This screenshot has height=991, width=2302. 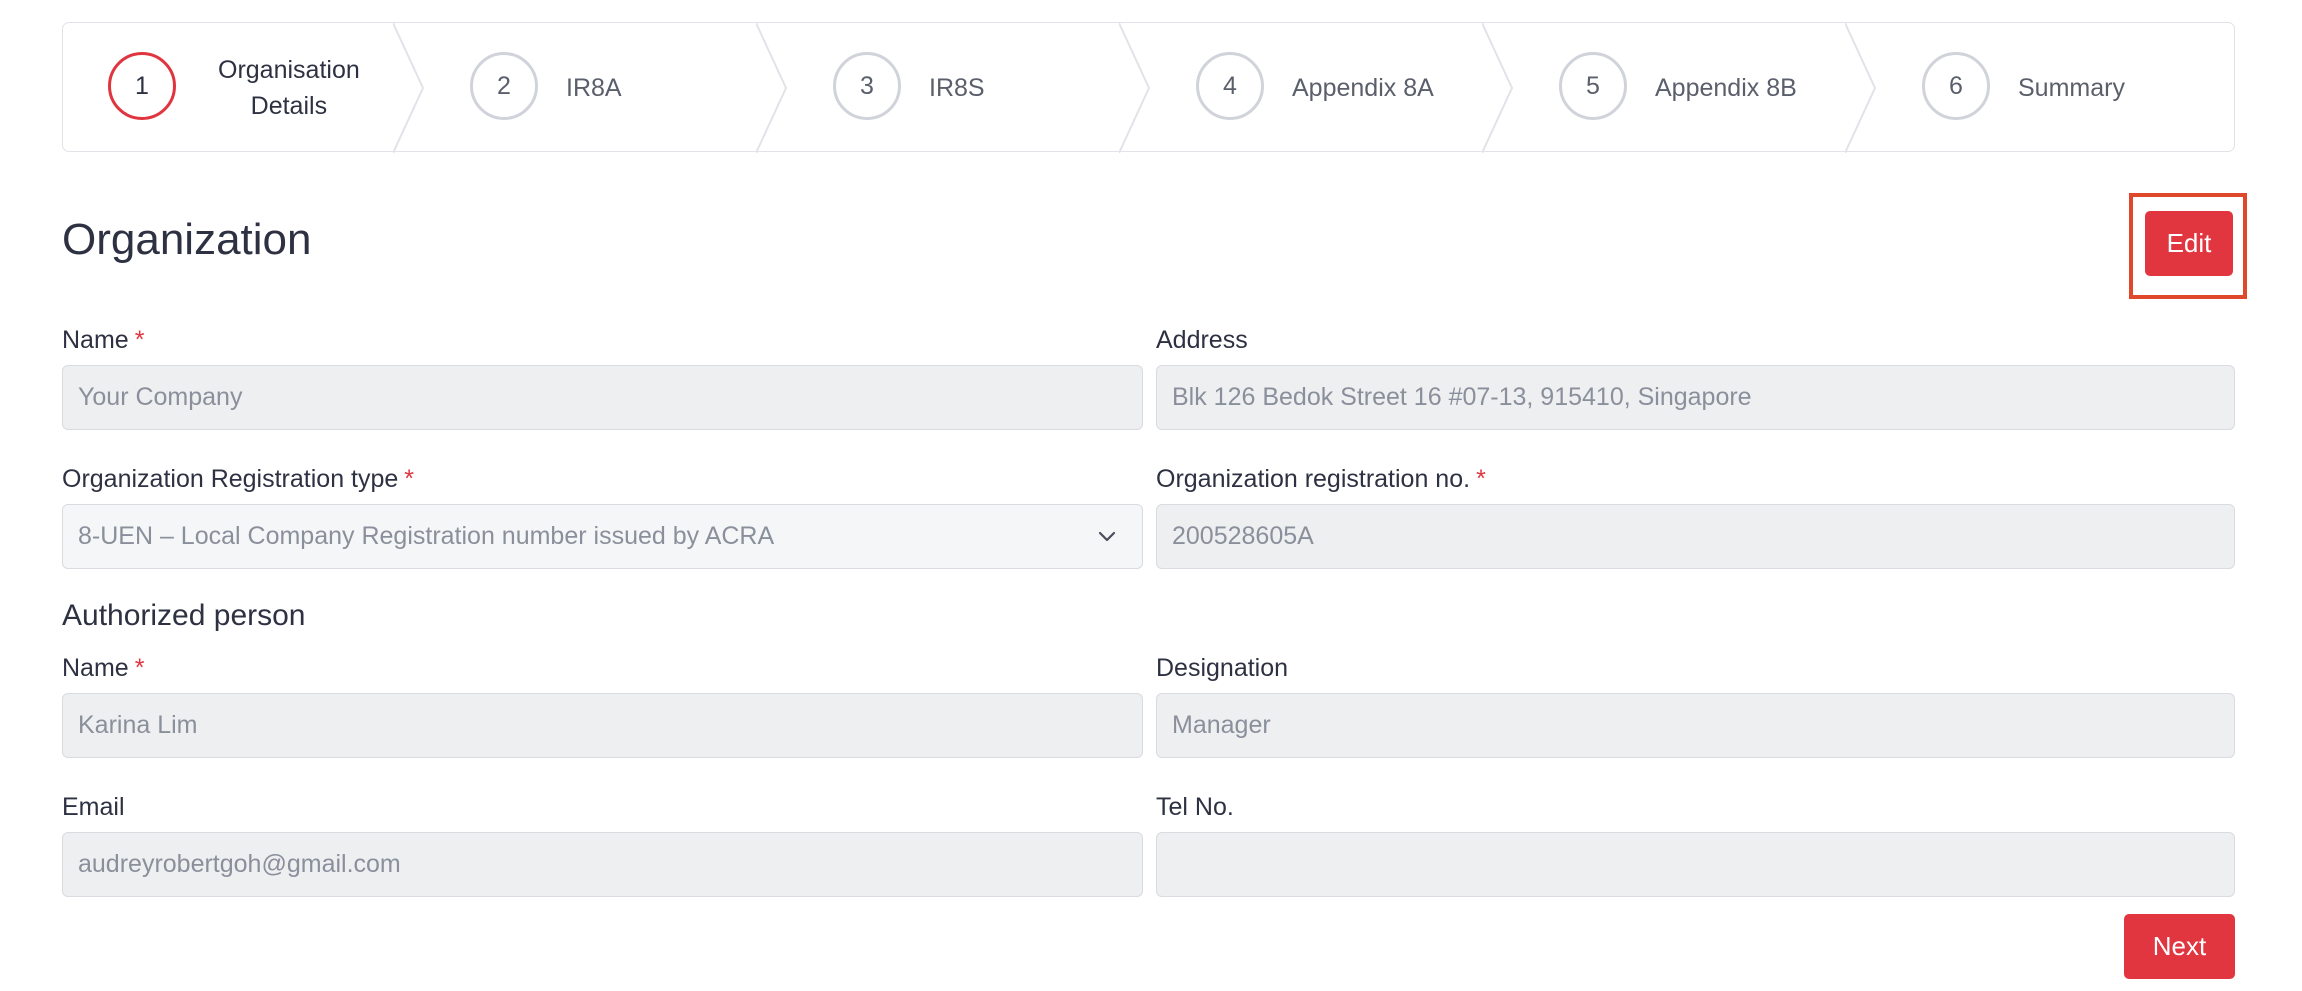 What do you see at coordinates (1230, 86) in the screenshot?
I see `step-number-badge: 4` at bounding box center [1230, 86].